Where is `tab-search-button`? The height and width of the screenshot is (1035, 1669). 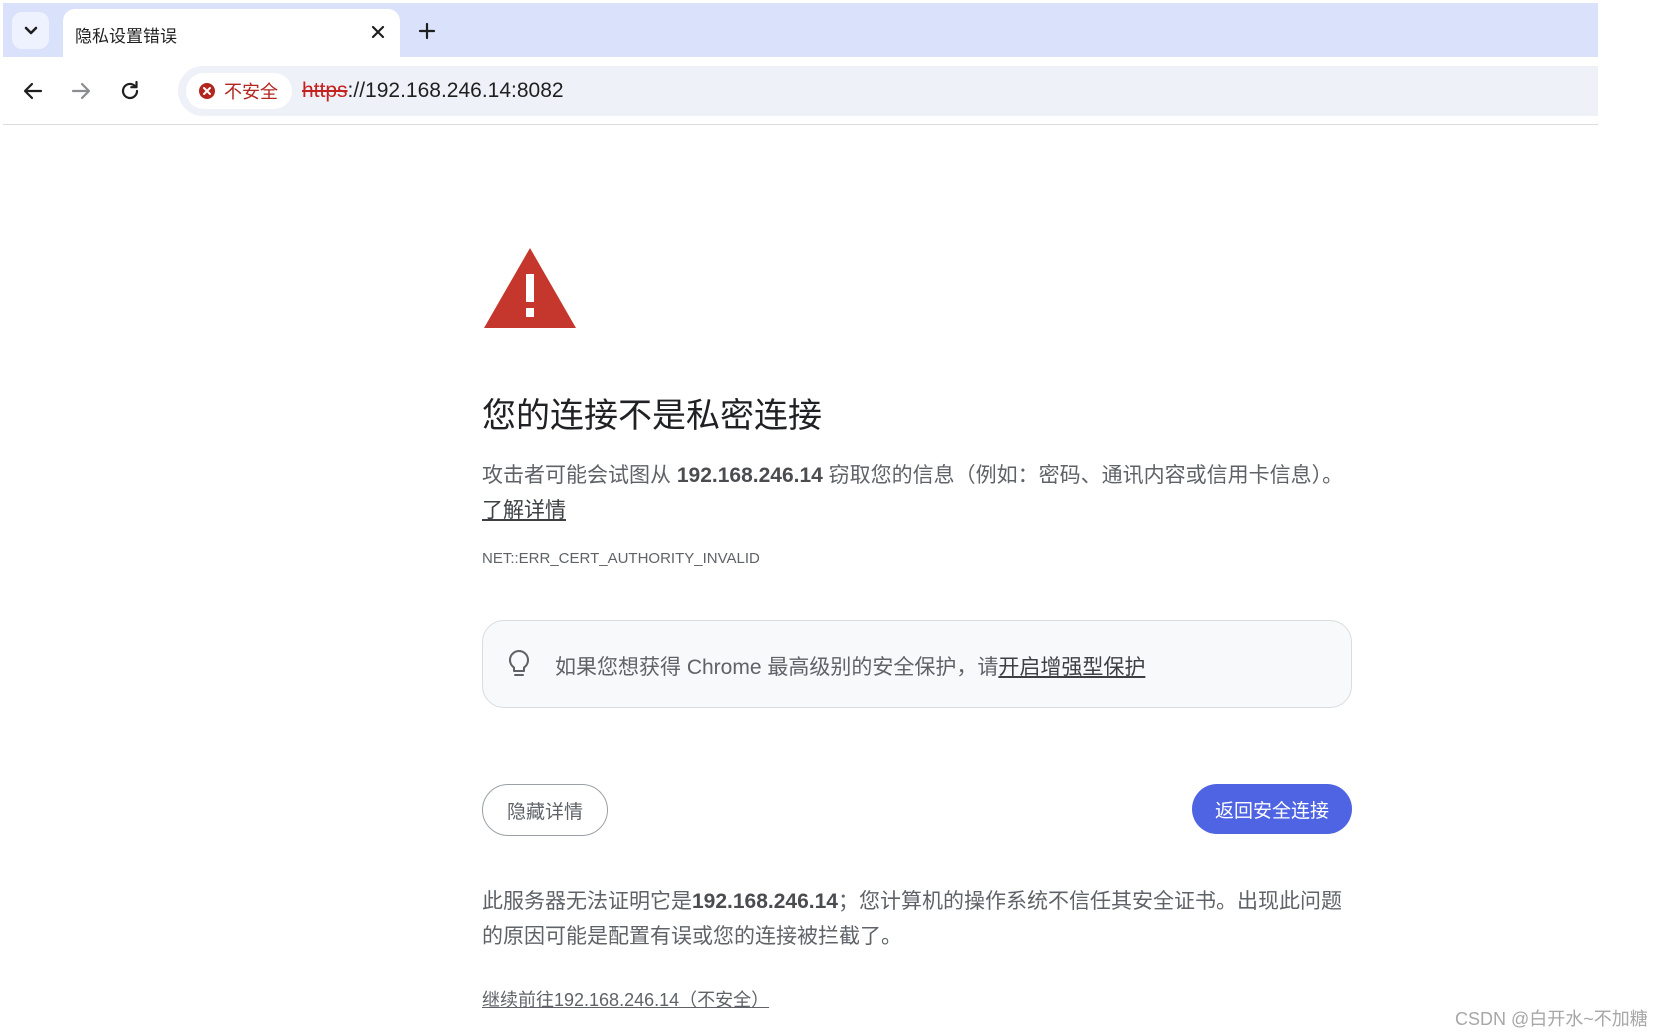 tab-search-button is located at coordinates (30, 30).